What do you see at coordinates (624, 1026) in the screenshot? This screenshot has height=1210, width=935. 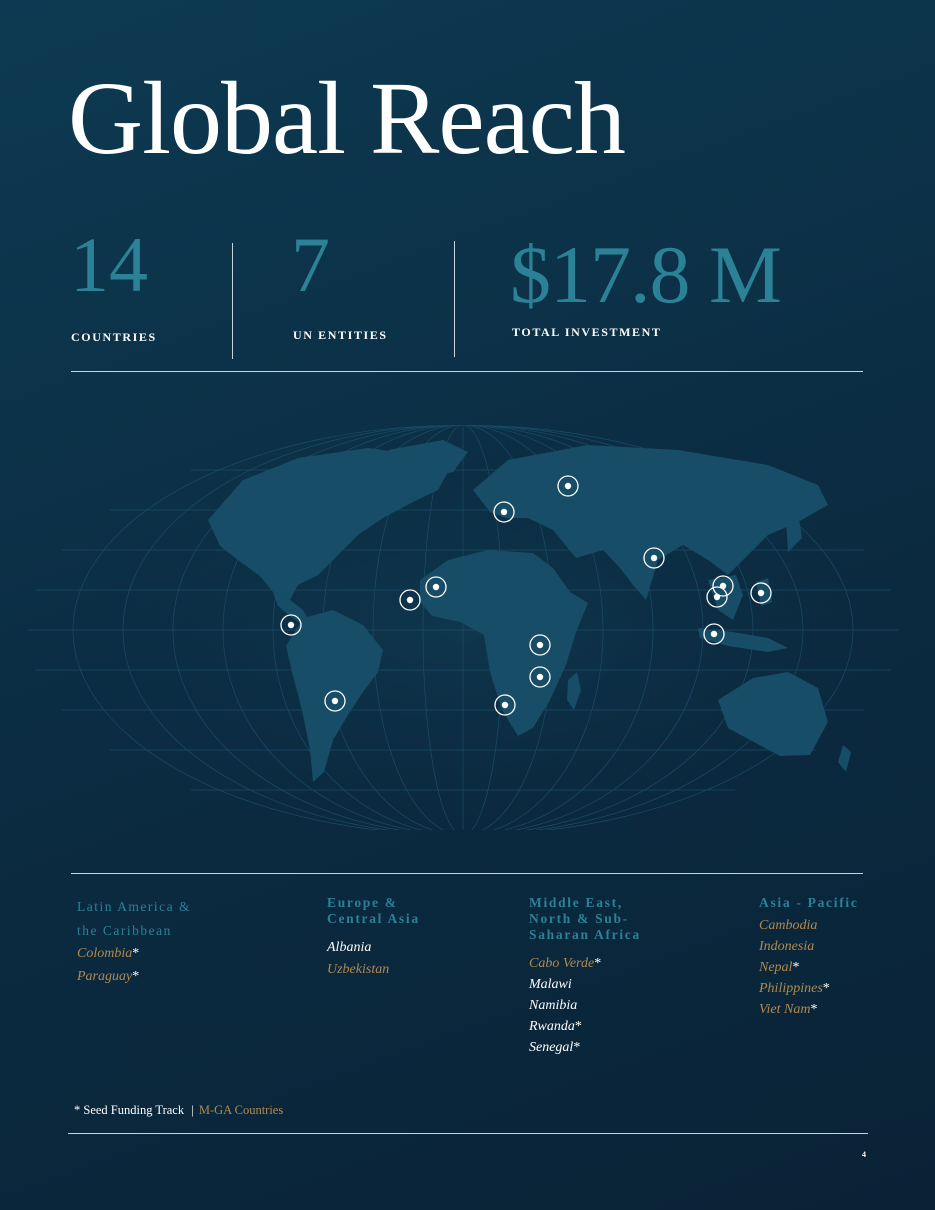 I see `country-item: Rwanda*` at bounding box center [624, 1026].